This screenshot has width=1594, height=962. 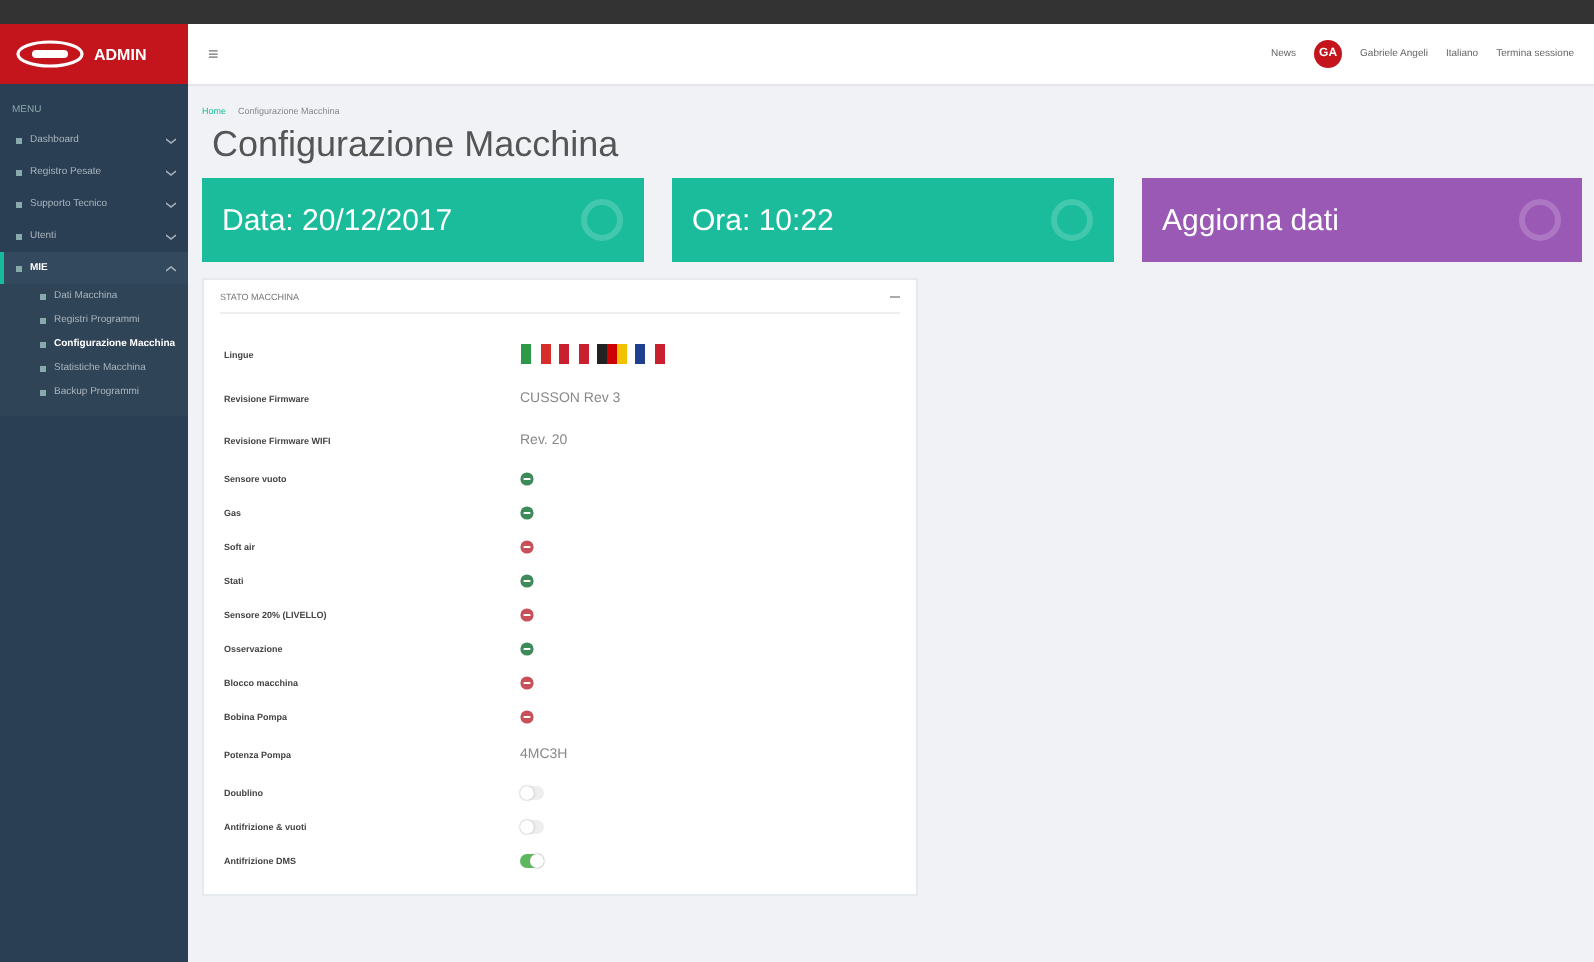 I want to click on info-card: Data: 20/12/2017, so click(x=423, y=220).